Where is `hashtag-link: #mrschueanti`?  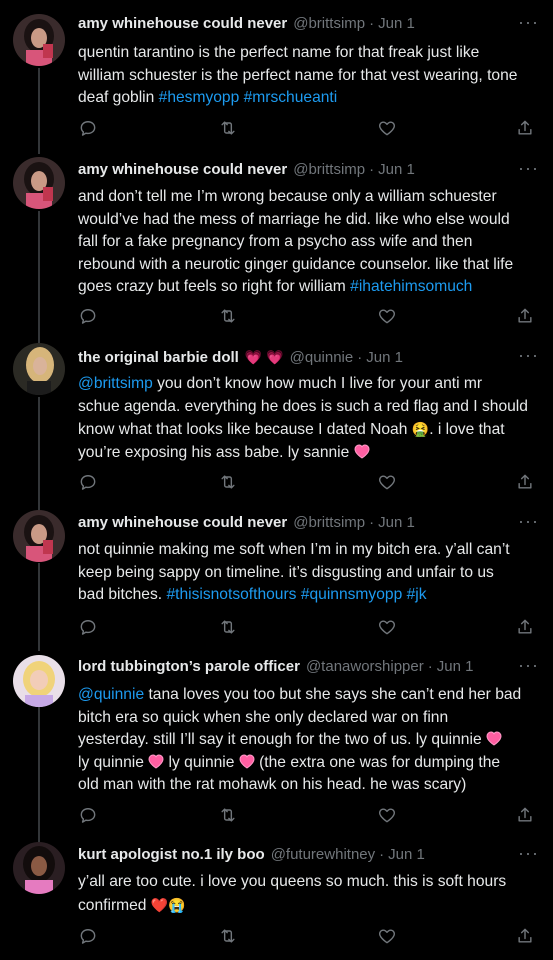
hashtag-link: #mrschueanti is located at coordinates (291, 97).